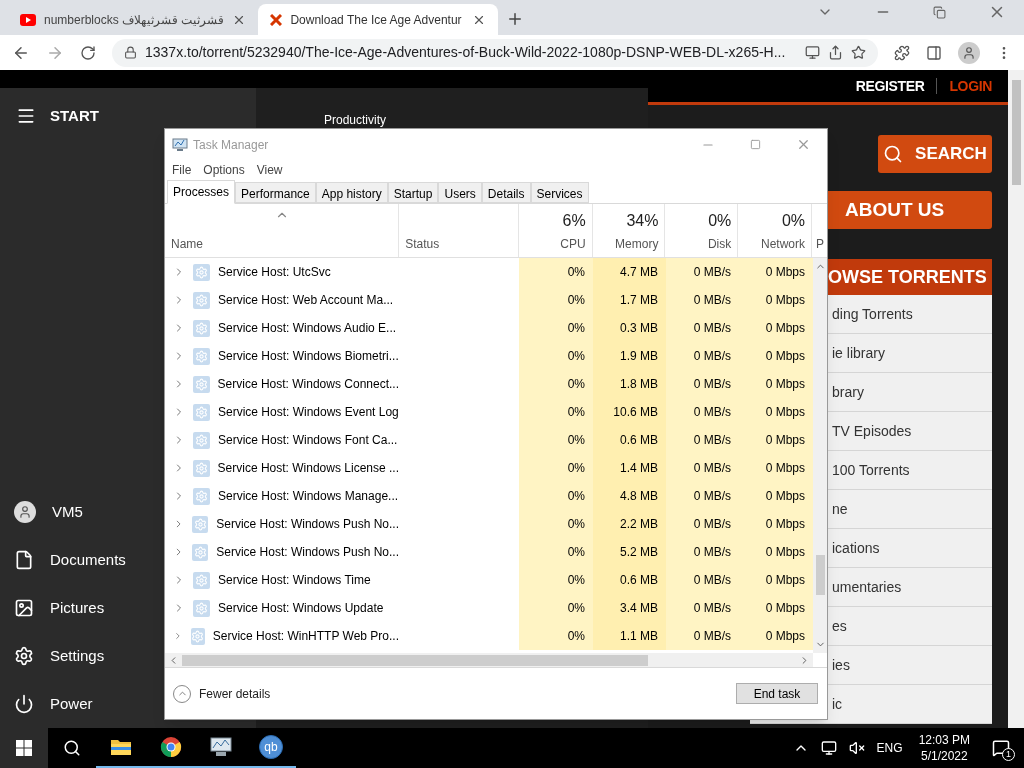 The image size is (1024, 768). I want to click on tab-title: numberblocks قشرثيت قشرثيهلاف, so click(134, 20).